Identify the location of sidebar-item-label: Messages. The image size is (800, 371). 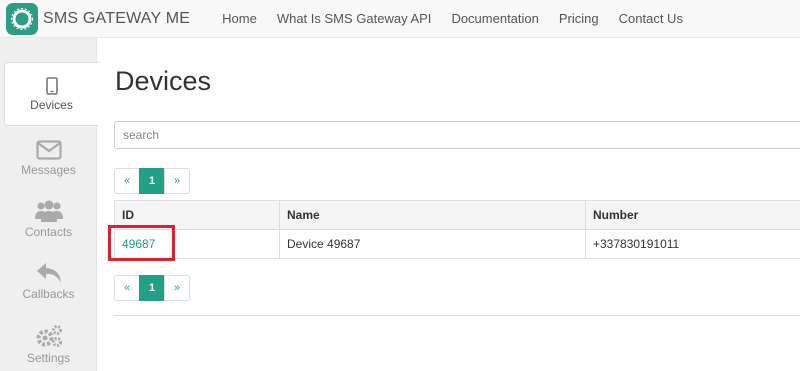
(48, 170).